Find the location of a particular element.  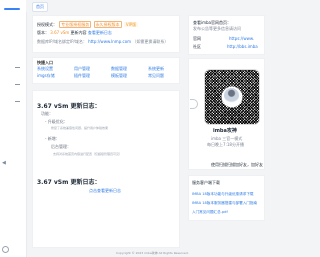

changelog-link: 点击查看更新日志 is located at coordinates (105, 190).